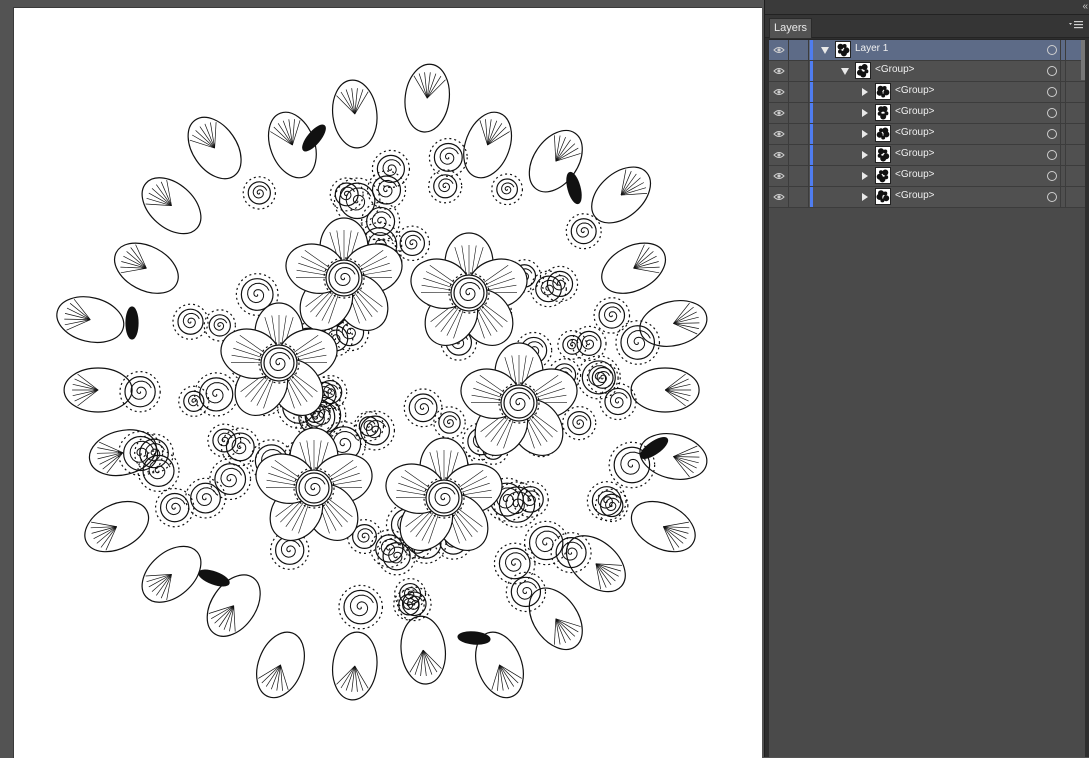  I want to click on panel-title-bar: «, so click(927, 7).